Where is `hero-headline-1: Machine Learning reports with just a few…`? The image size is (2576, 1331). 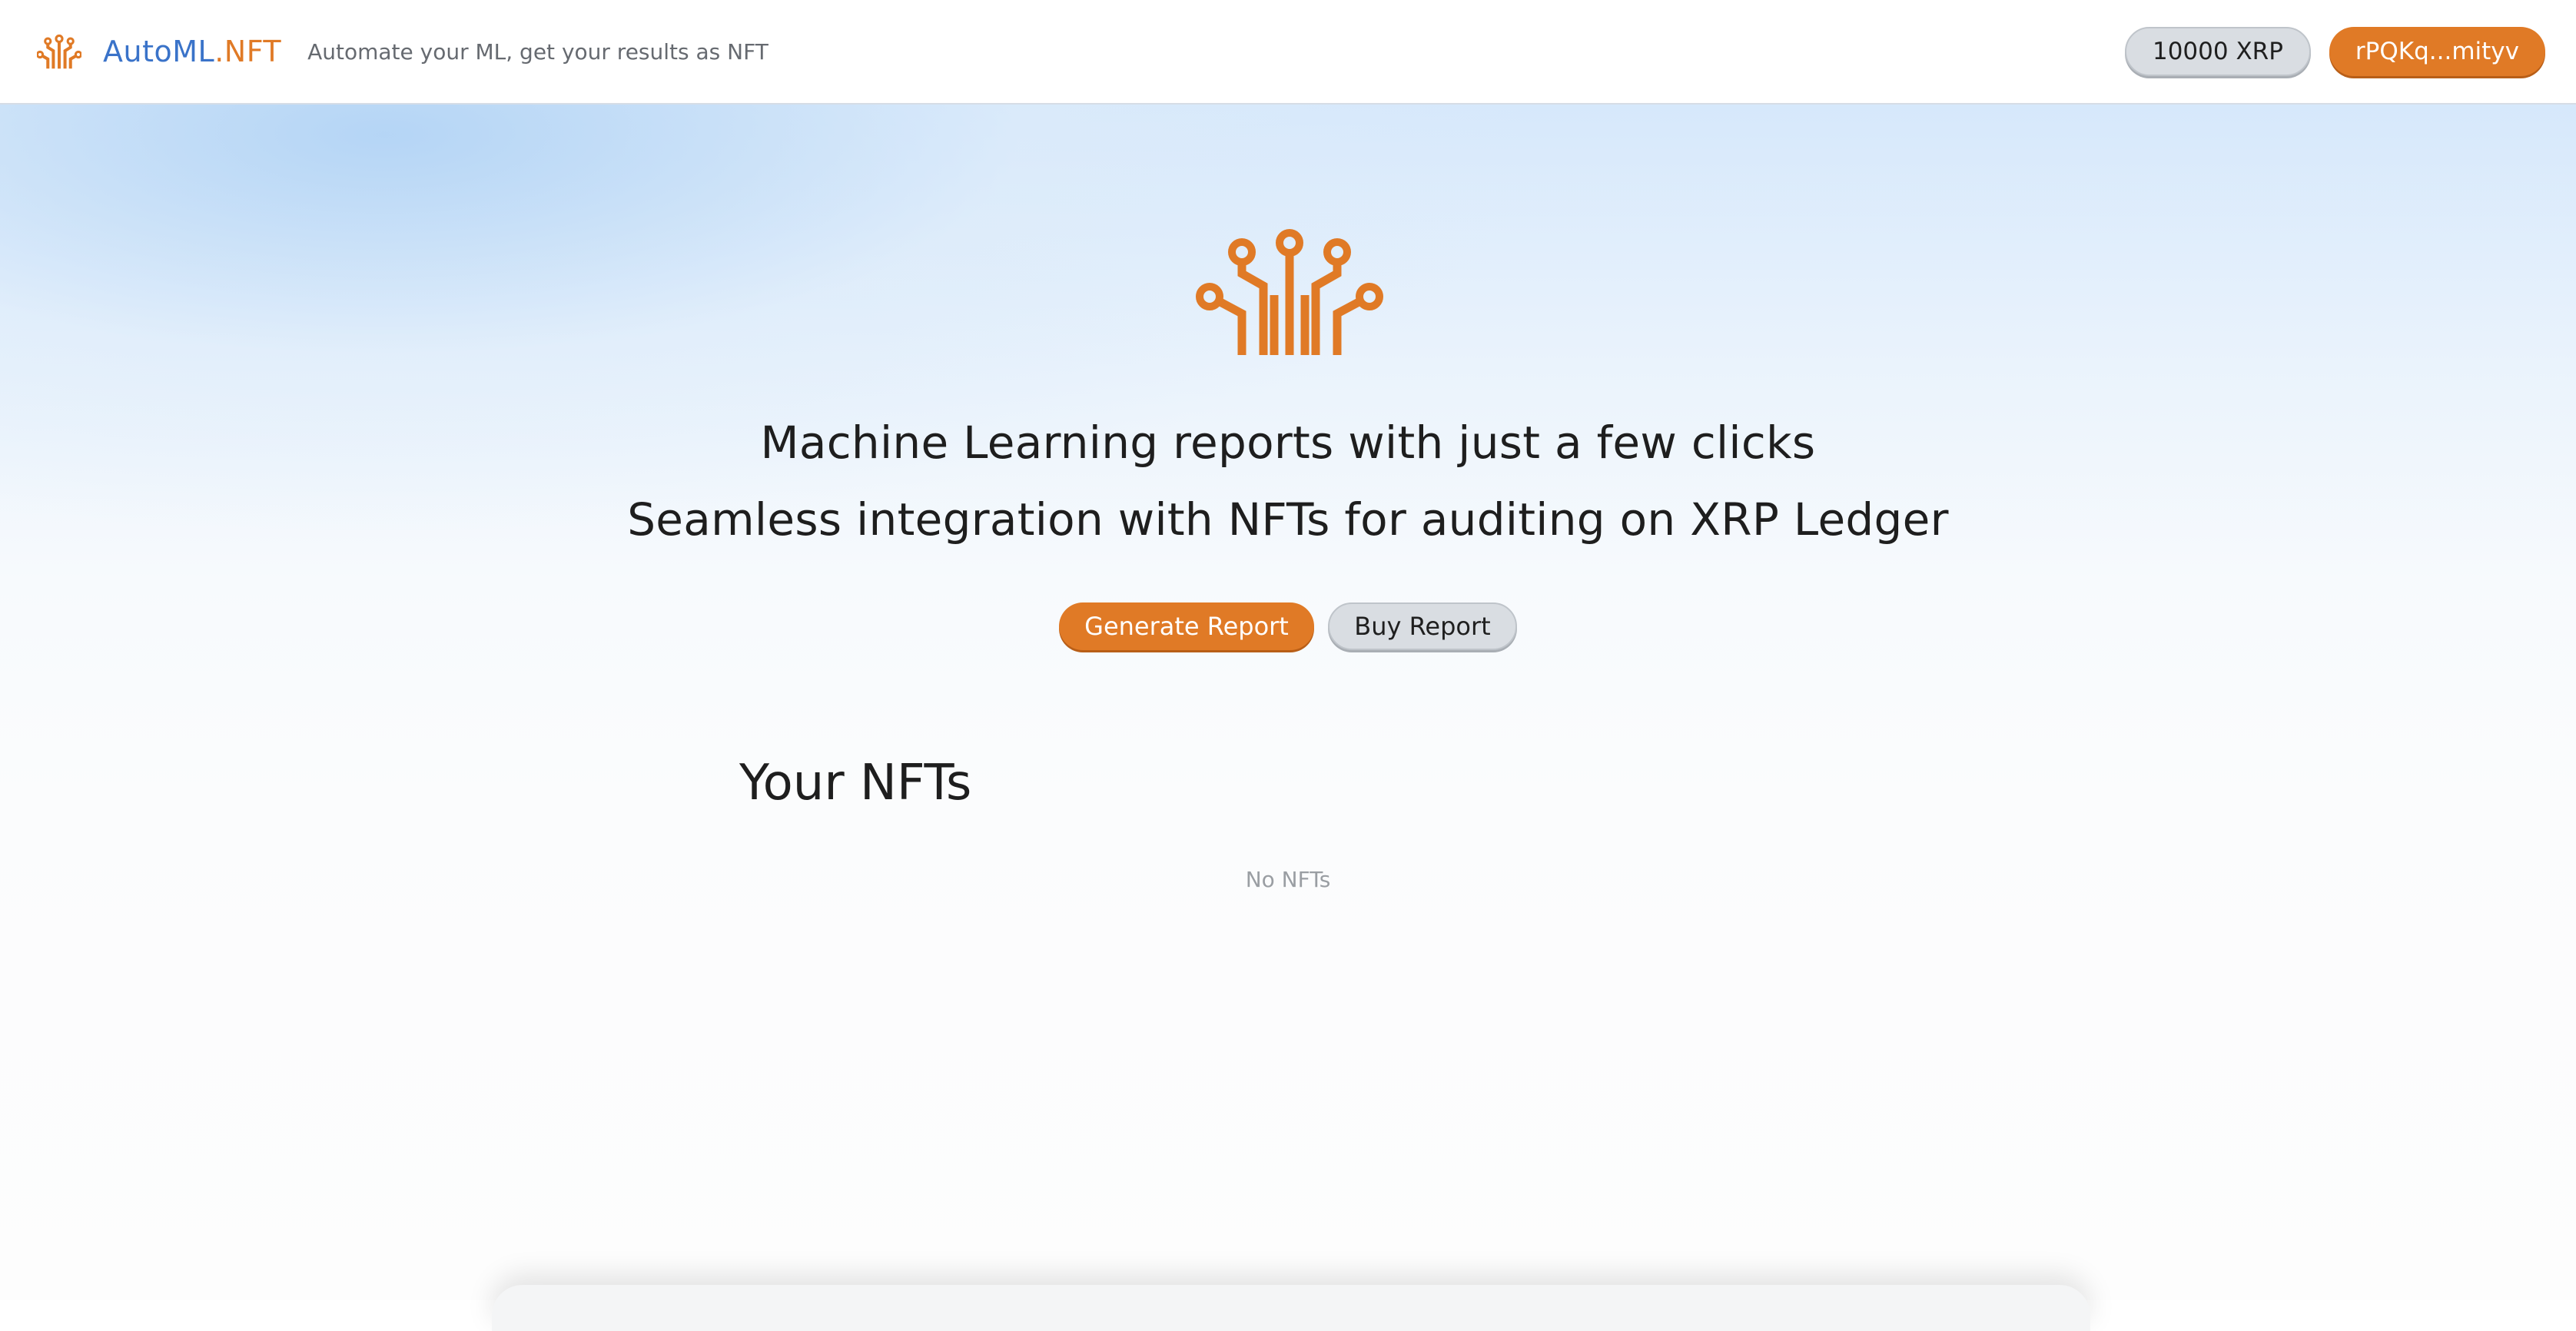 hero-headline-1: Machine Learning reports with just a few… is located at coordinates (1288, 443).